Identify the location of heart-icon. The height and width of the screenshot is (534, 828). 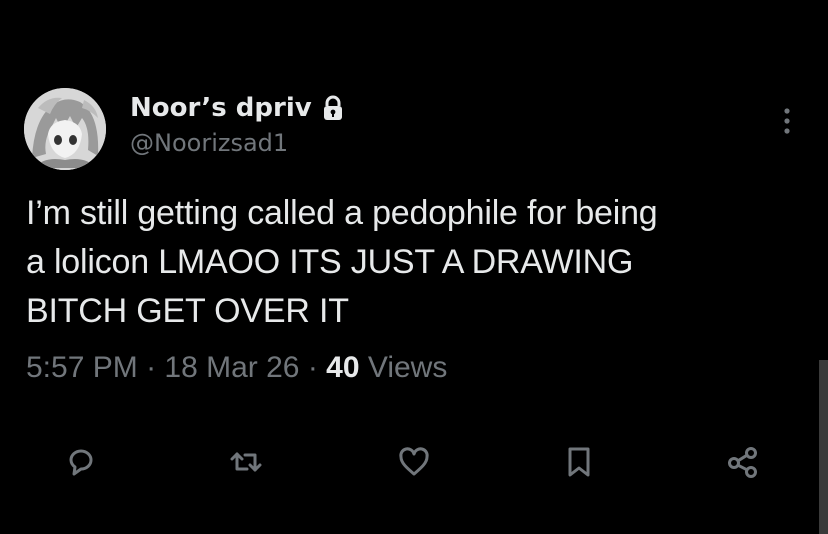
(414, 461).